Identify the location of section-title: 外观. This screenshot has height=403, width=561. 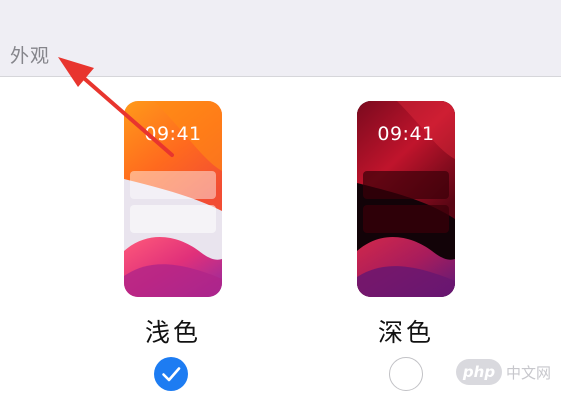
(30, 56).